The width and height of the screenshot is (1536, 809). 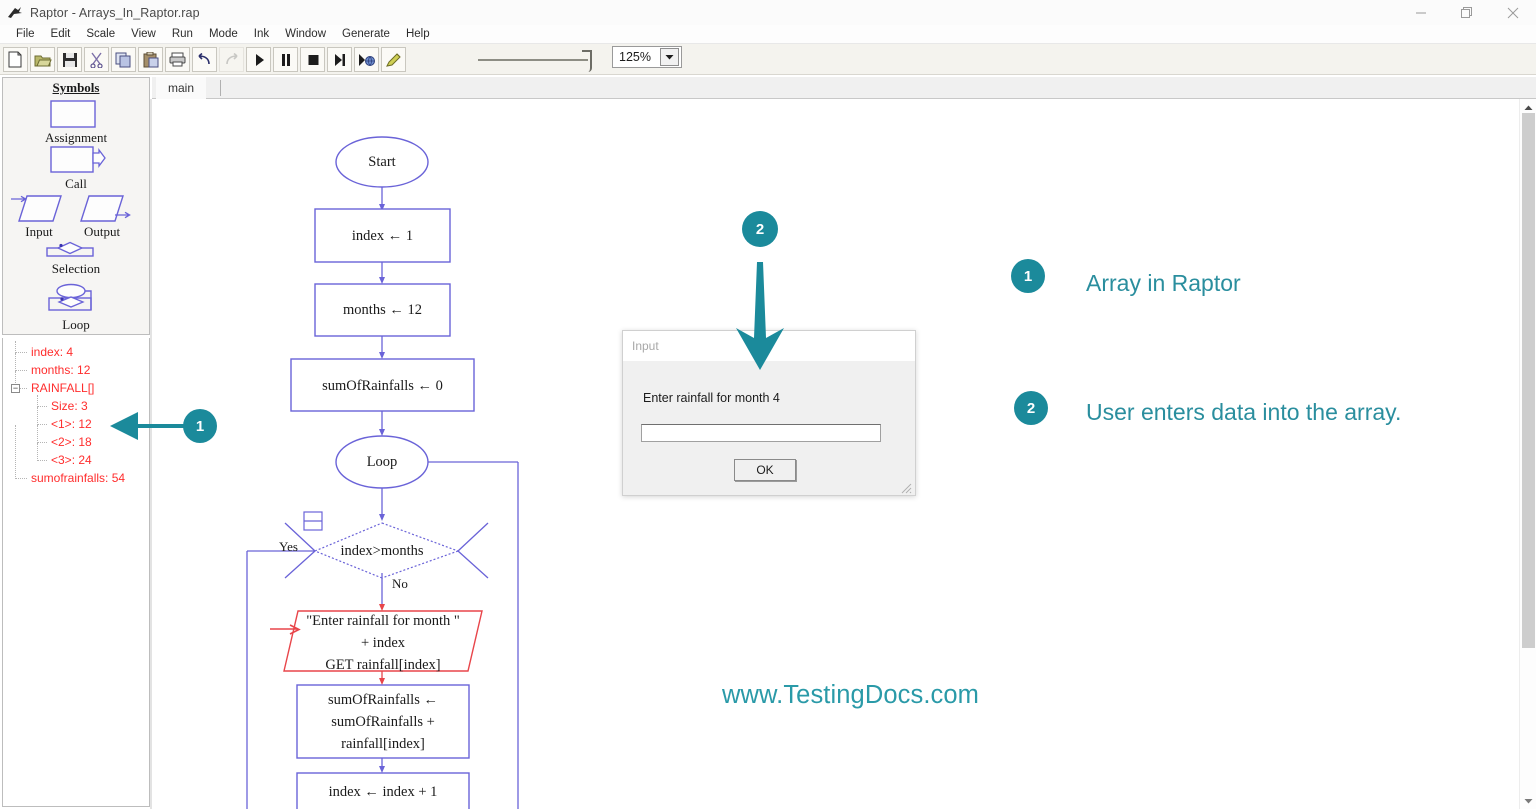 What do you see at coordinates (285, 59) in the screenshot?
I see `pause-bars-icon` at bounding box center [285, 59].